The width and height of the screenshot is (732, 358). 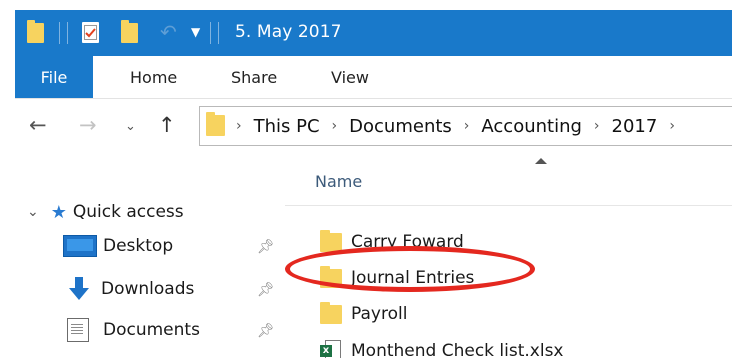 What do you see at coordinates (153, 77) in the screenshot?
I see `tab-home: Home` at bounding box center [153, 77].